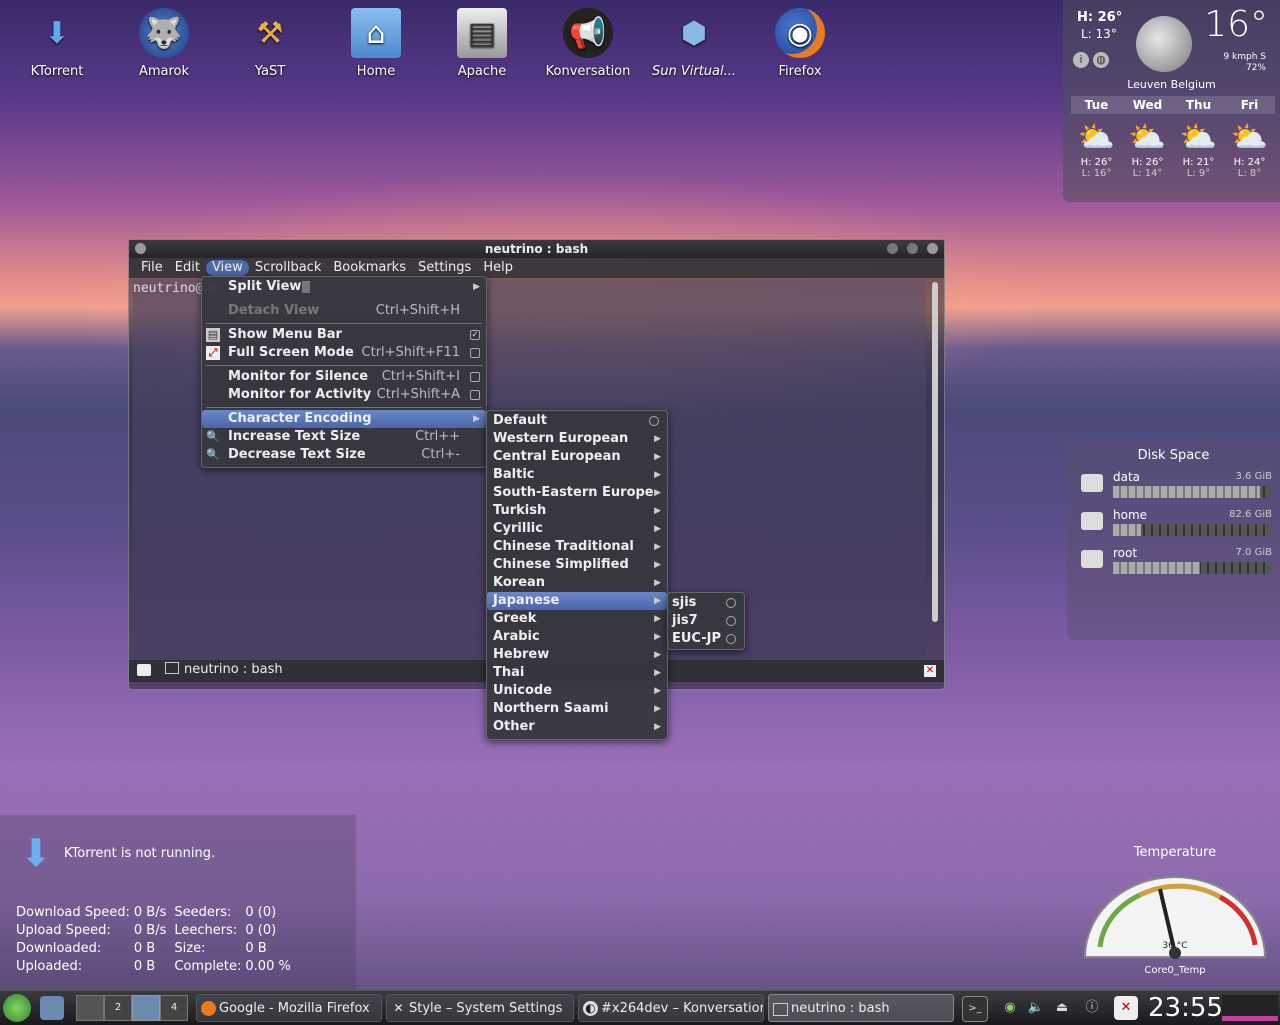 This screenshot has width=1280, height=1025. Describe the element at coordinates (369, 268) in the screenshot. I see `menu-bookmarks: Bookmarks` at that location.